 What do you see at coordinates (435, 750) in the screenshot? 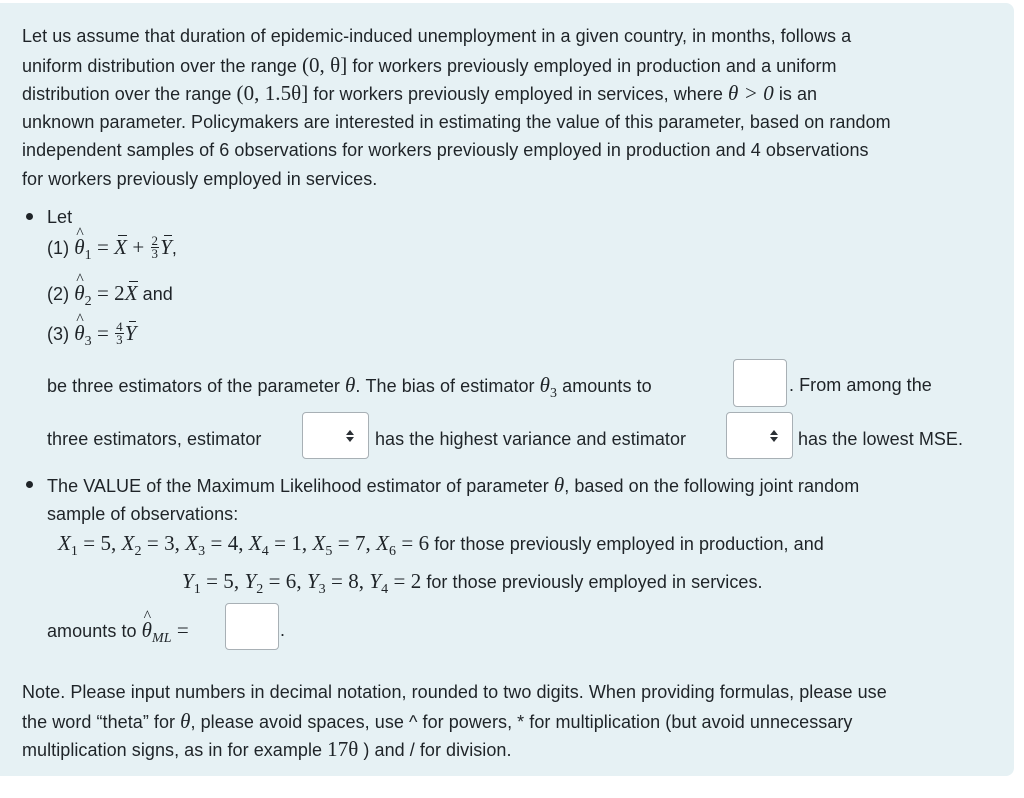
I see `text: ) and / for division.` at bounding box center [435, 750].